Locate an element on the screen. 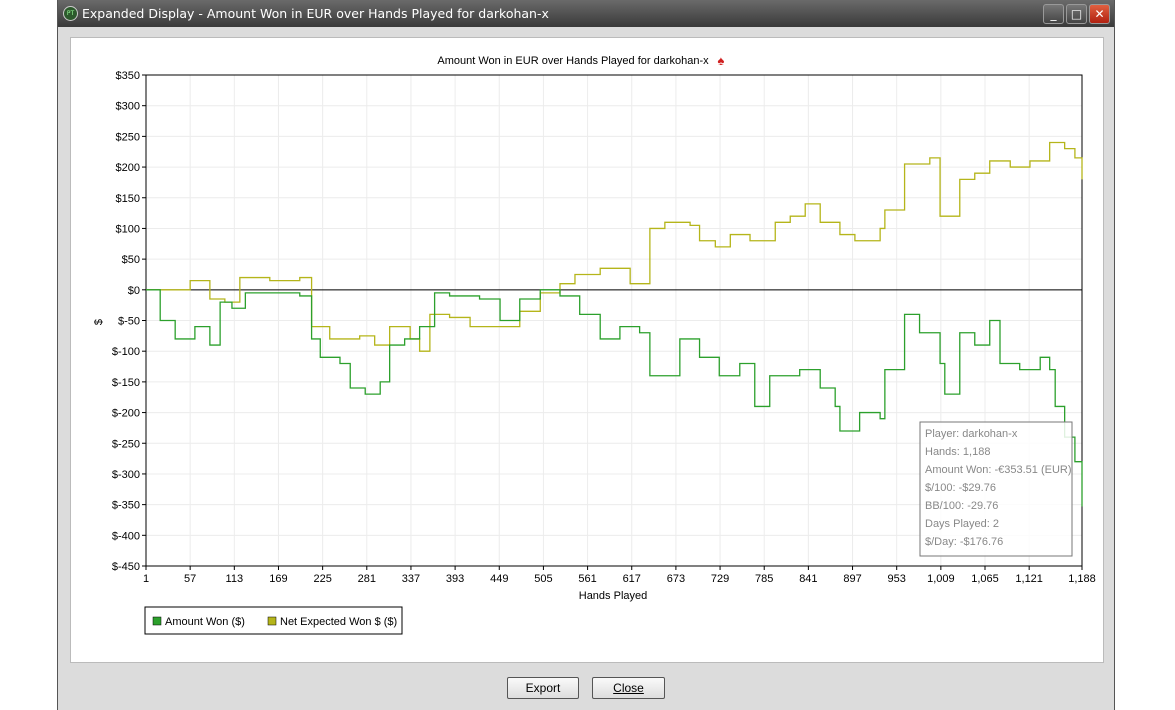 Image resolution: width=1175 pixels, height=710 pixels. legend-swatch-amount is located at coordinates (157, 621).